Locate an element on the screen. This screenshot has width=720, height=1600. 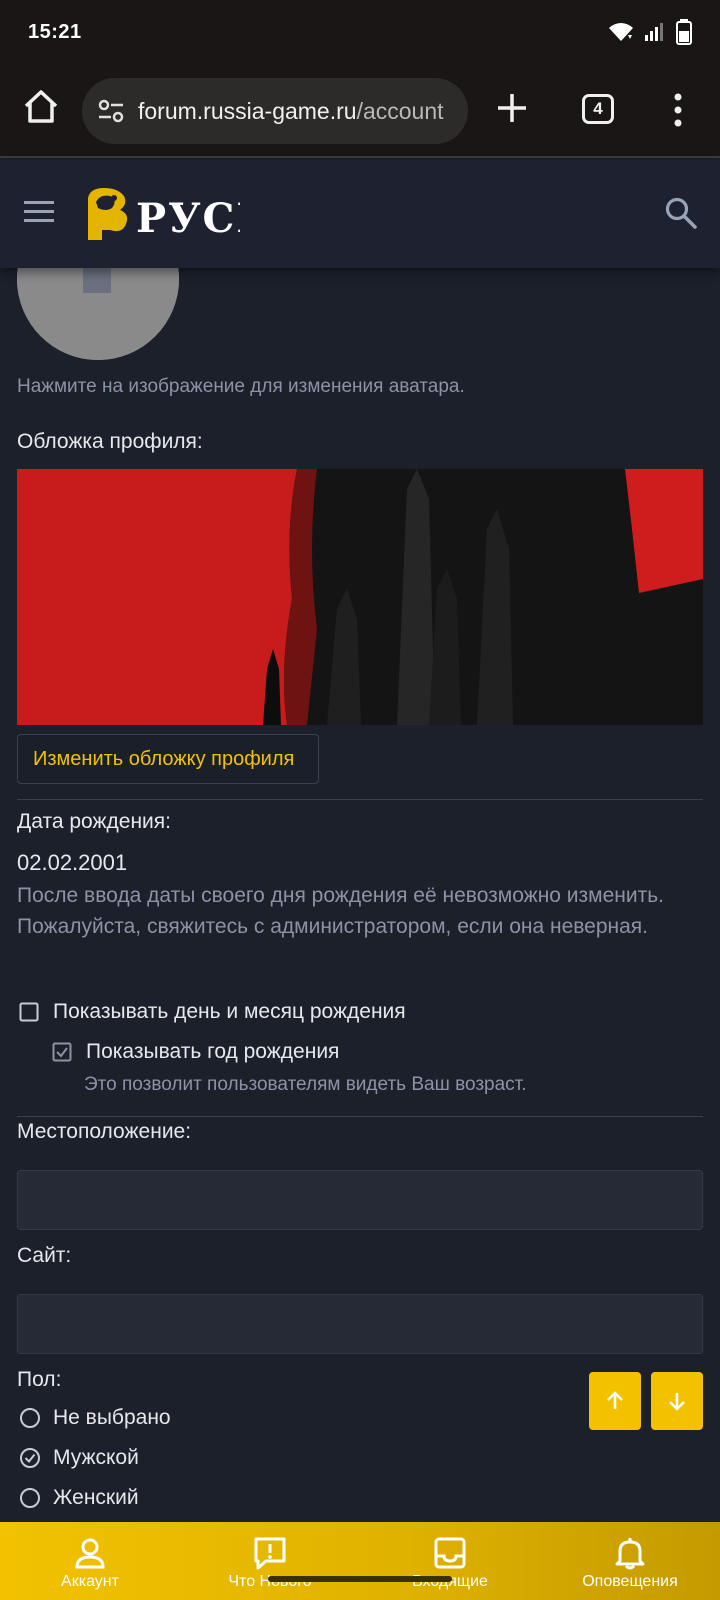
signal-icon is located at coordinates (654, 32).